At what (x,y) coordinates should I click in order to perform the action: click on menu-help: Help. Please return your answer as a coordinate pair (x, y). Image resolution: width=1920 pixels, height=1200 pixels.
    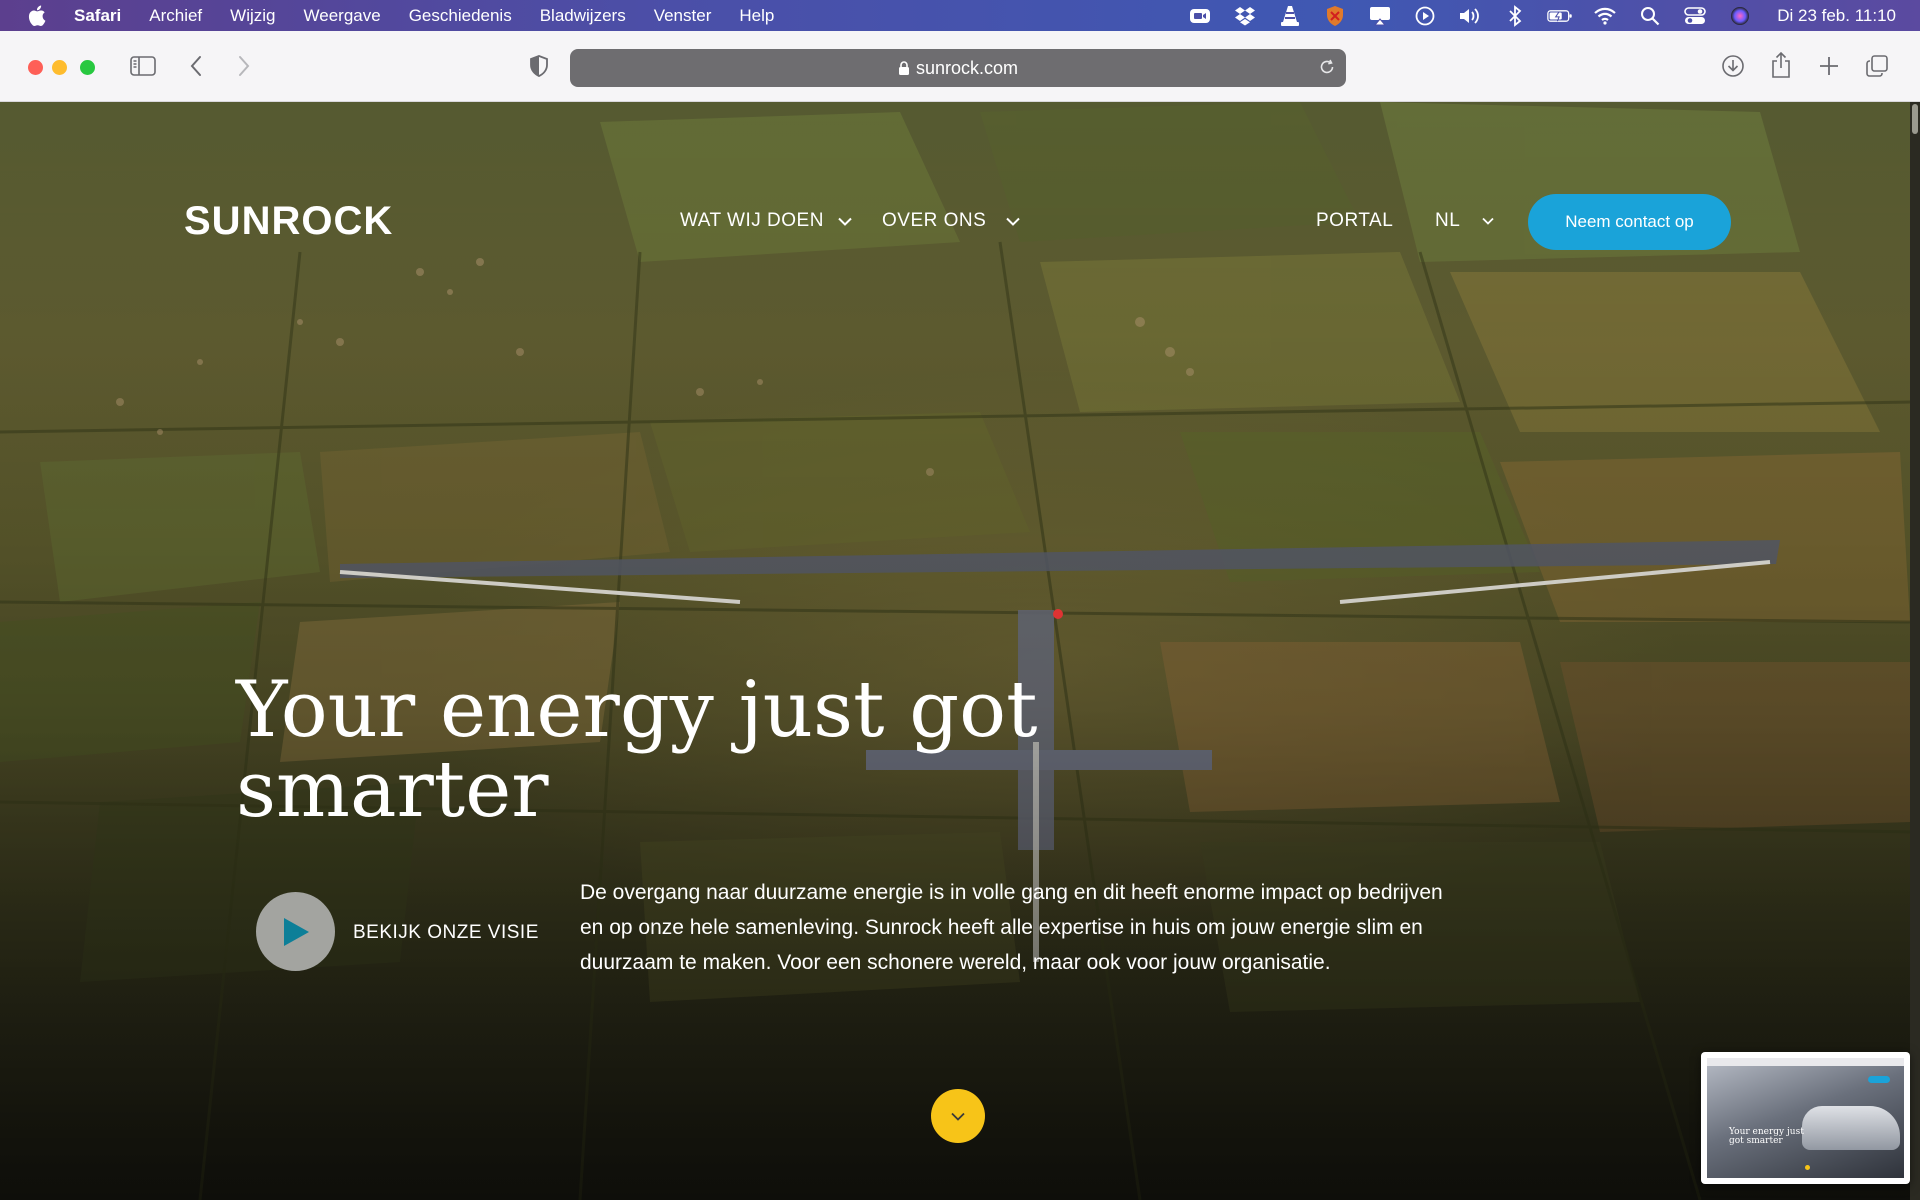
    Looking at the image, I should click on (756, 16).